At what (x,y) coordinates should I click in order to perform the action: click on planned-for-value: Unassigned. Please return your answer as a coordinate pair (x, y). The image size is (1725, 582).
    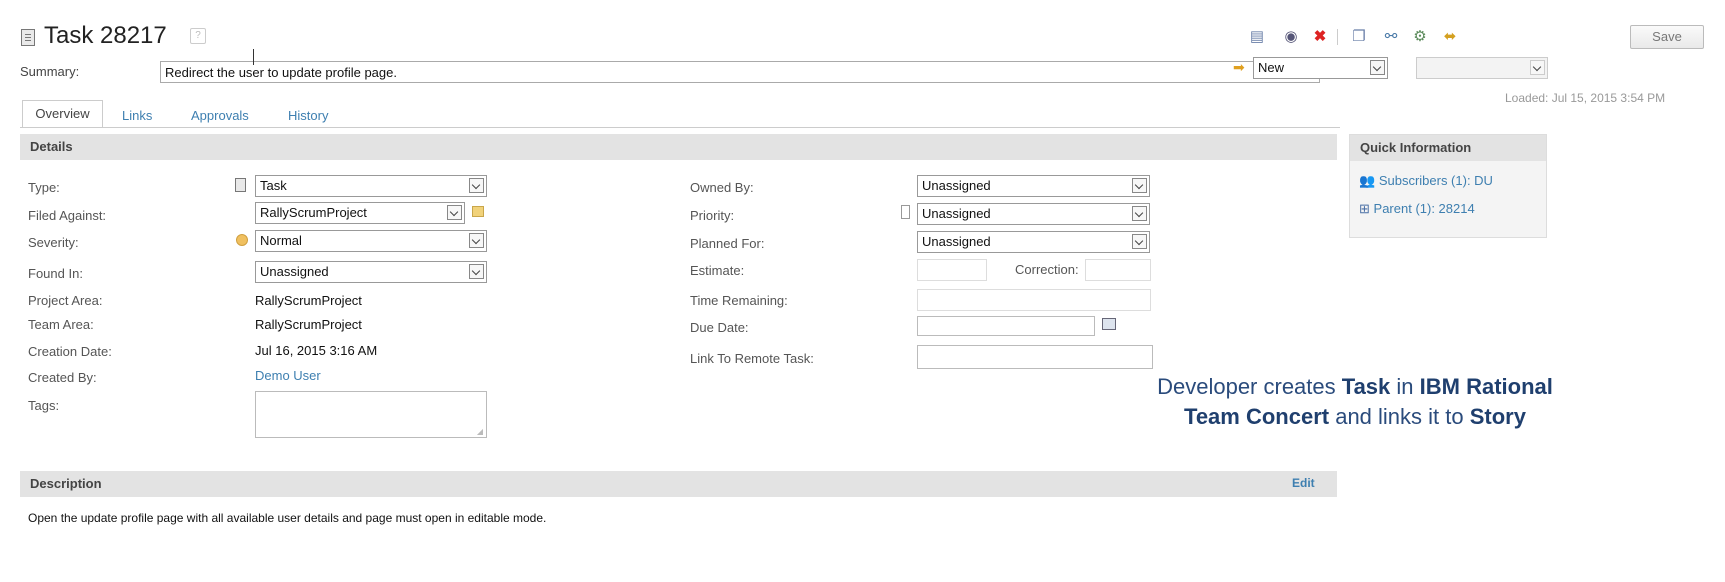
    Looking at the image, I should click on (956, 241).